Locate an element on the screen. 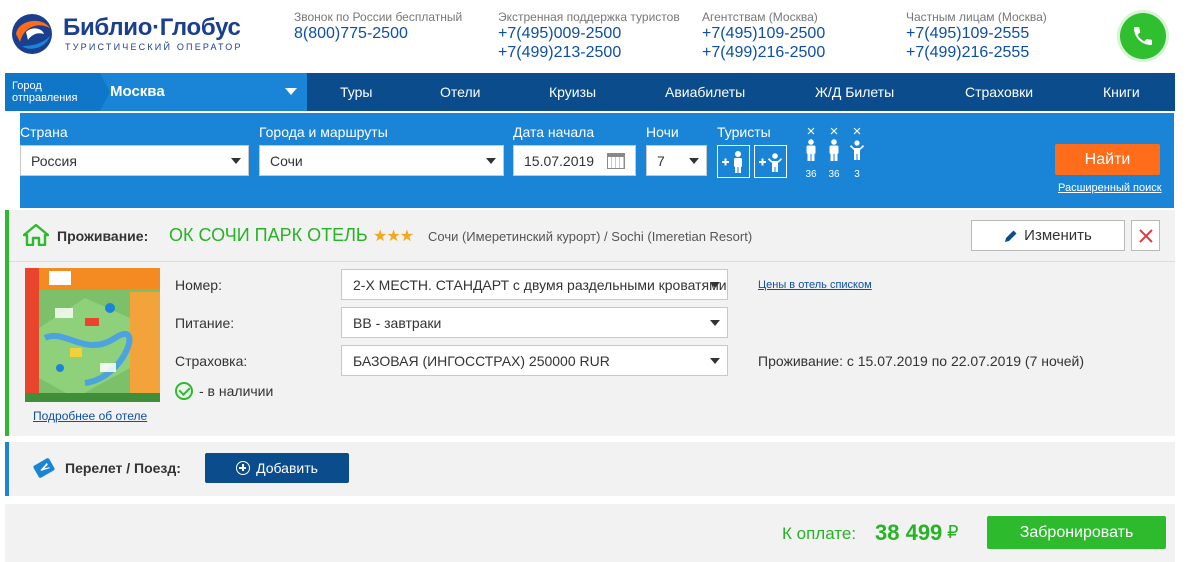 The image size is (1187, 562). contact-phone: +7(495)109-2500 is located at coordinates (763, 33).